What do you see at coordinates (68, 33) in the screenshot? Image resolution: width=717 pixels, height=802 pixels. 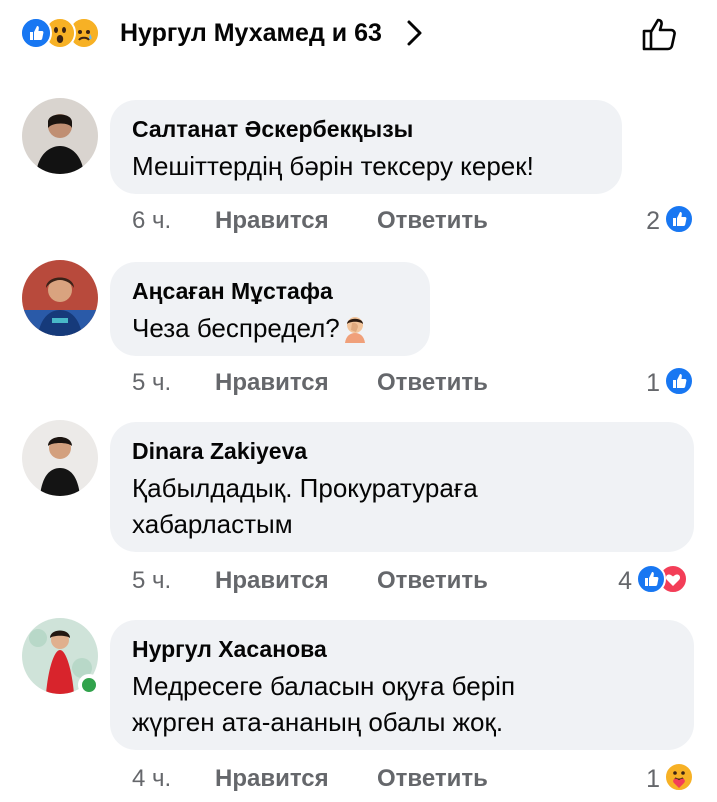 I see `reaction-summary` at bounding box center [68, 33].